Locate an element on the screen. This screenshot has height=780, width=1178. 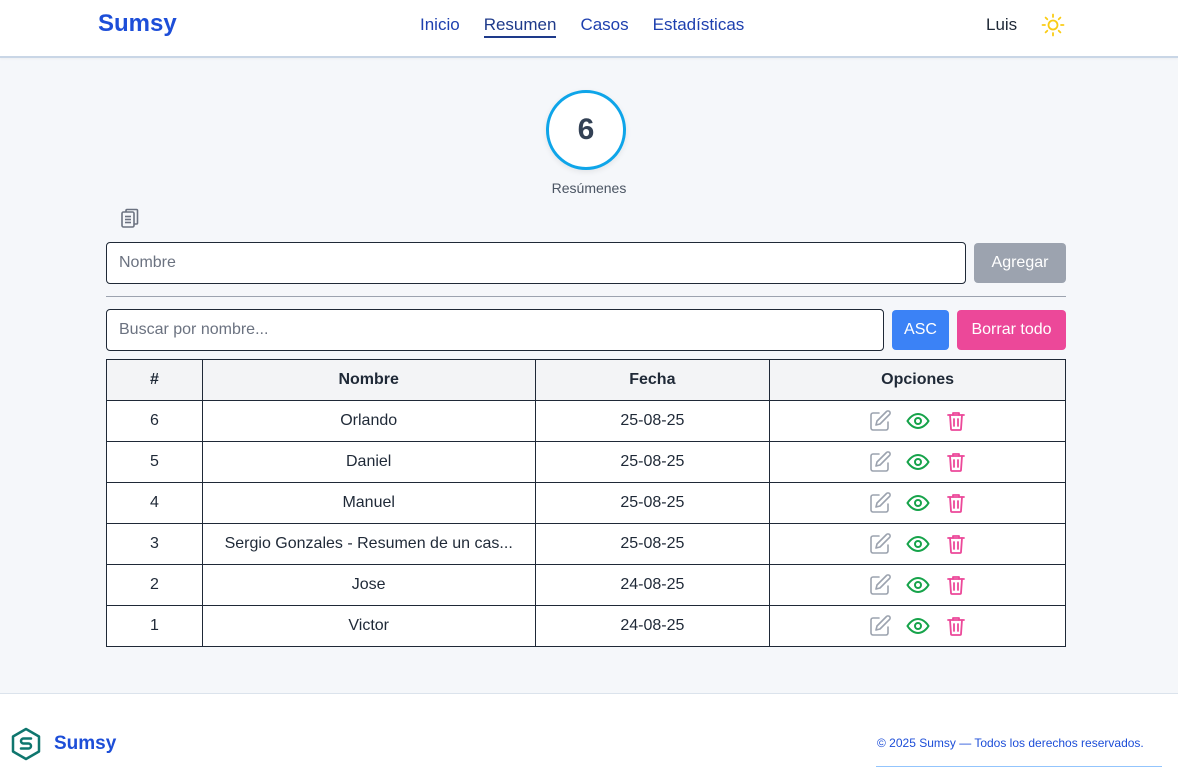
row-number: 1 is located at coordinates (154, 626).